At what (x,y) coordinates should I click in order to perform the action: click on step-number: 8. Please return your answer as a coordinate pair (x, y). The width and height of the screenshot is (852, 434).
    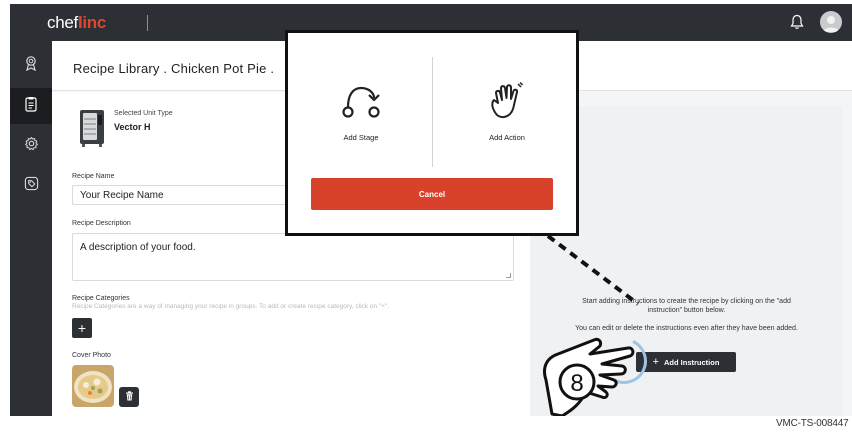
    Looking at the image, I should click on (576, 383).